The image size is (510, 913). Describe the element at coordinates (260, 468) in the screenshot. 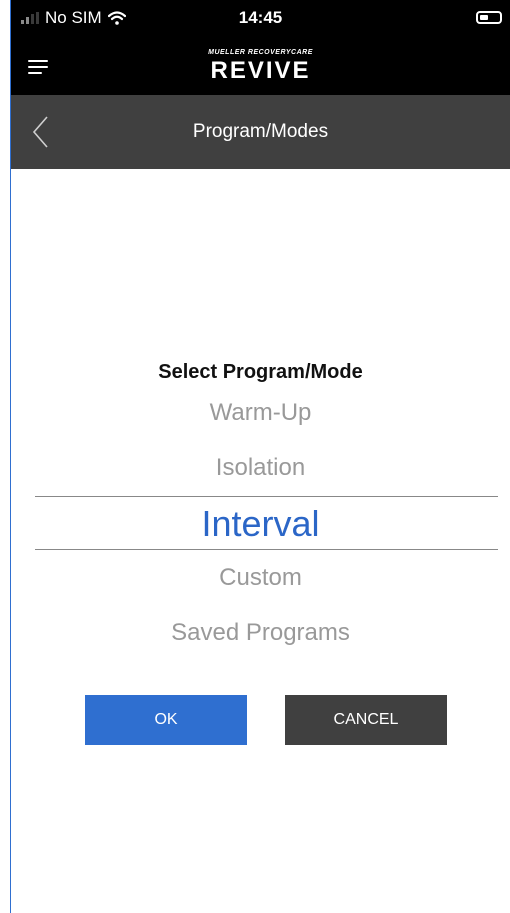

I see `picker-option: Isolation` at that location.